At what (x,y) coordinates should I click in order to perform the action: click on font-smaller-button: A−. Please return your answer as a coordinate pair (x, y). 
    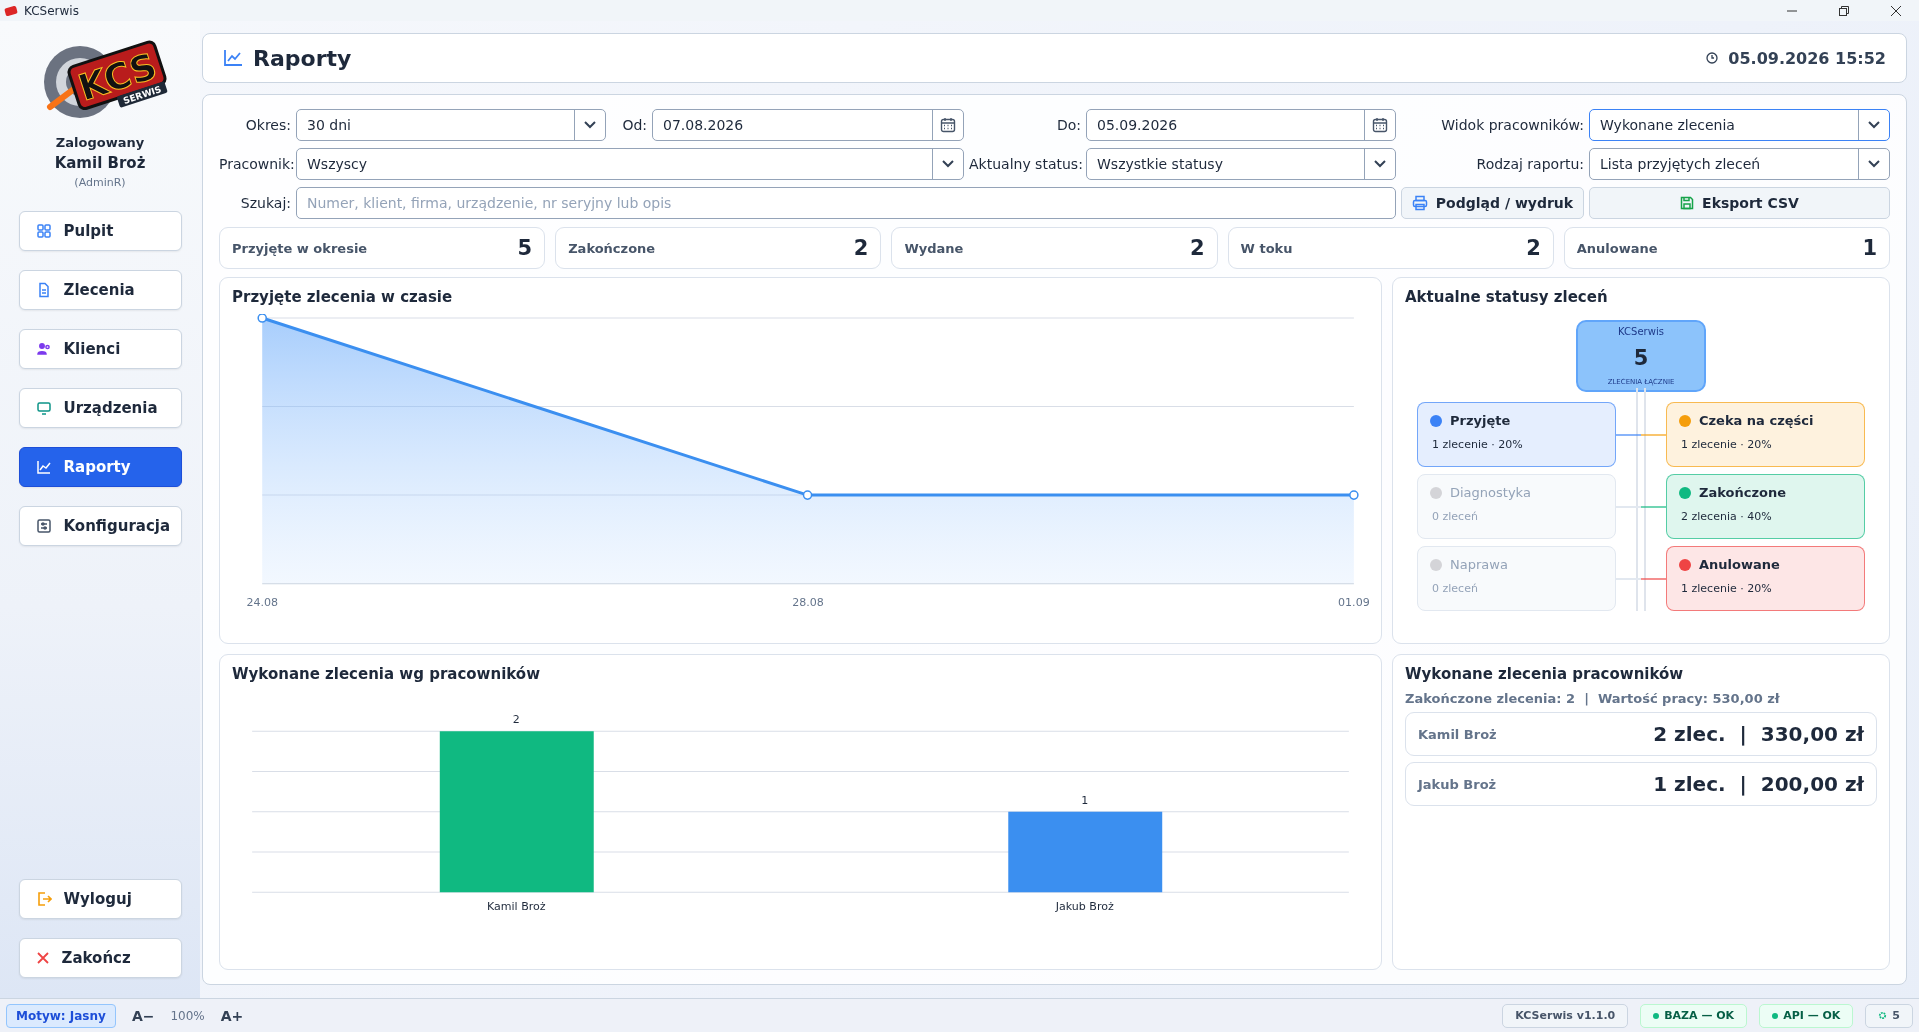
    Looking at the image, I should click on (143, 1015).